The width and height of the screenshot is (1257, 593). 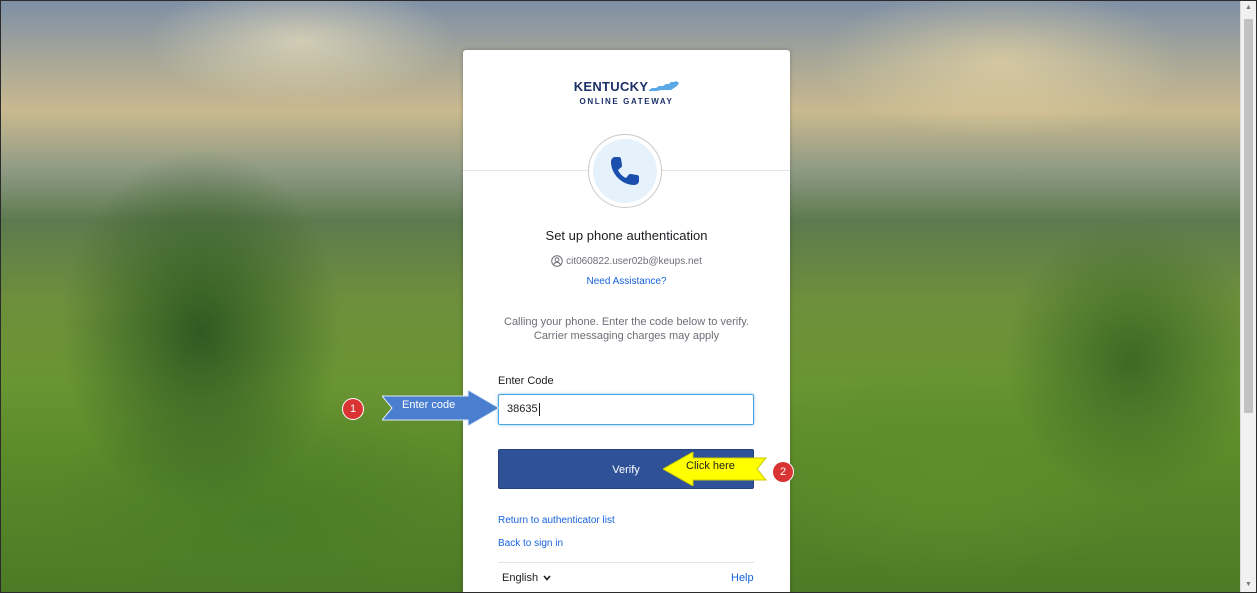 What do you see at coordinates (783, 472) in the screenshot?
I see `step-2-badge: 2` at bounding box center [783, 472].